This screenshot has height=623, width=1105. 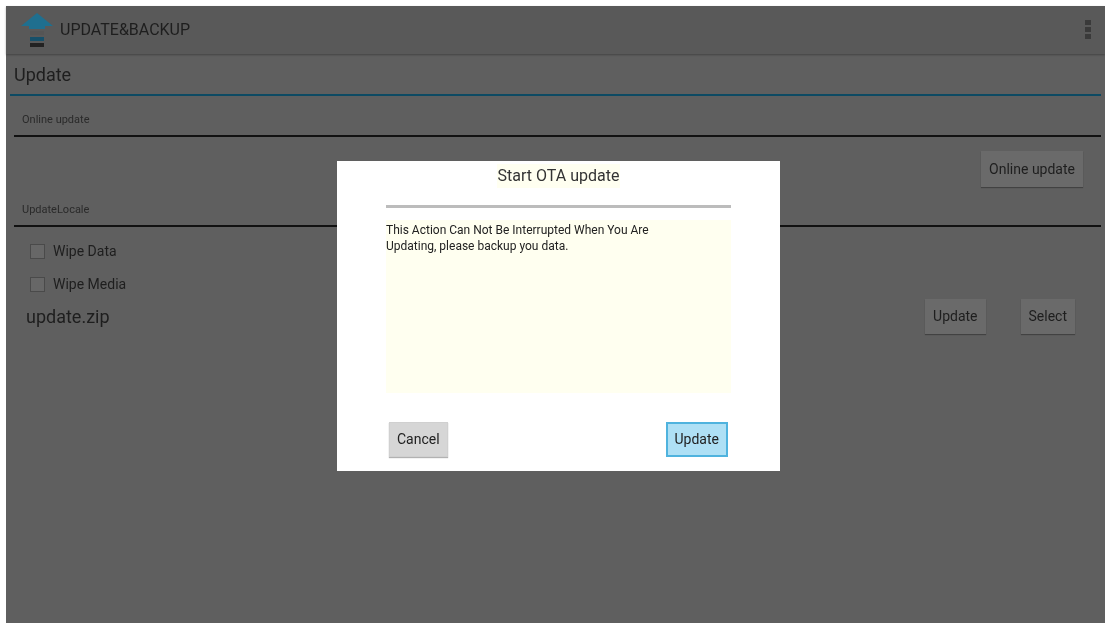 I want to click on dialog-title: Start OTA update, so click(x=558, y=176).